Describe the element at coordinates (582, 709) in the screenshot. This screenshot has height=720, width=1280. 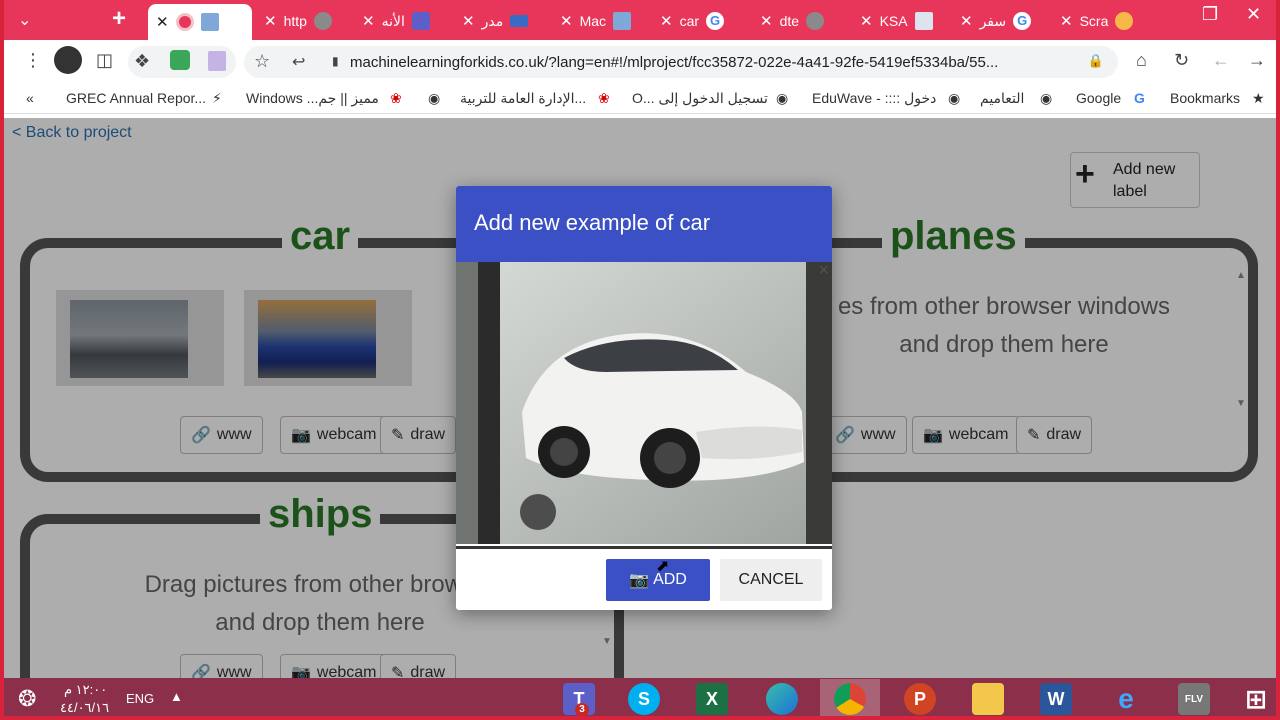
I see `notification-badge: 3` at that location.